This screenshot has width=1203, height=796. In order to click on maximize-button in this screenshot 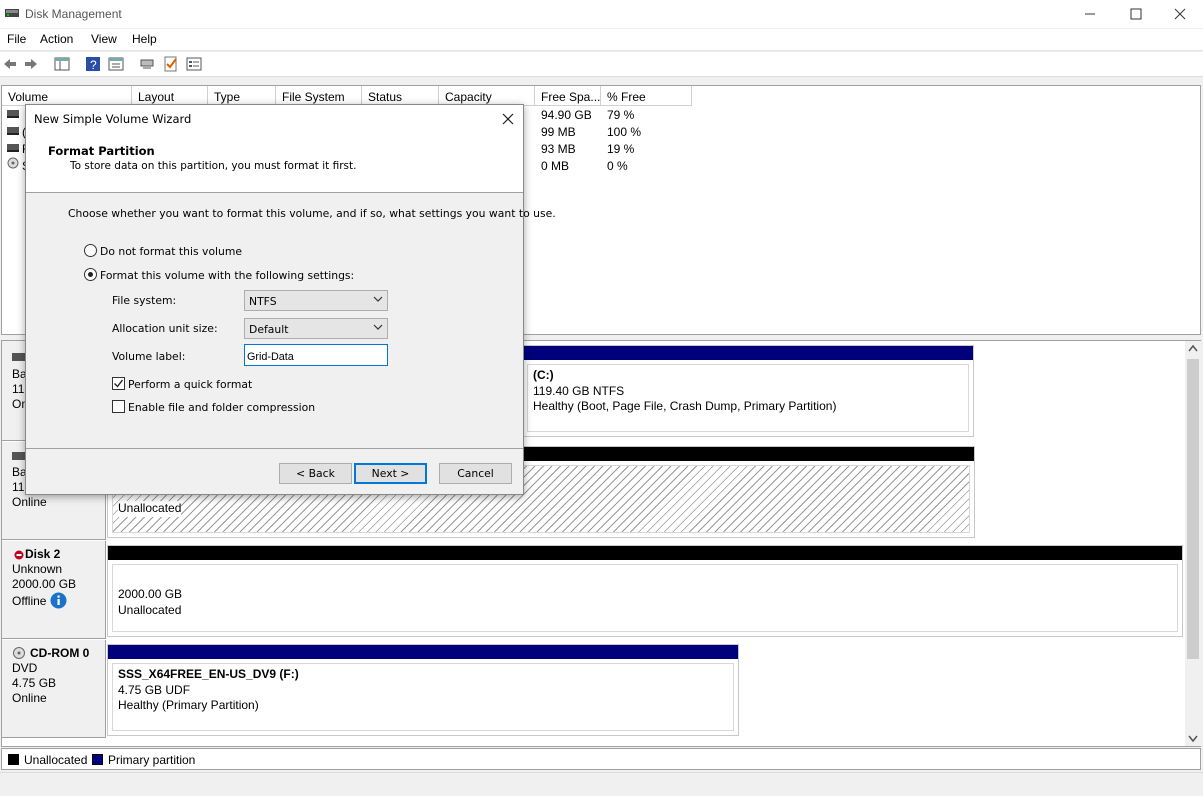, I will do `click(1136, 14)`.